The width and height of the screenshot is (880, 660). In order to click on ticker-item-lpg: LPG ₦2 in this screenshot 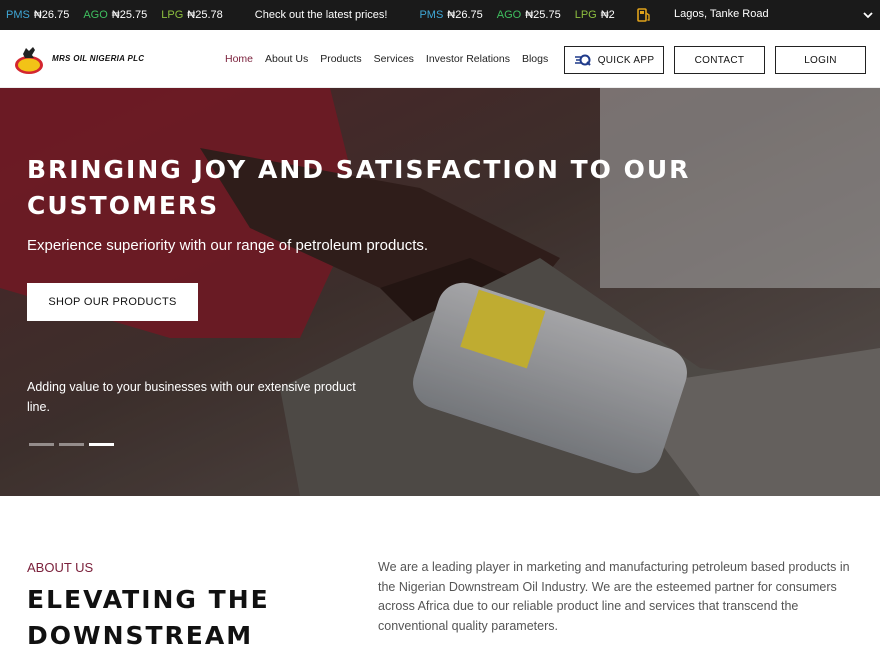, I will do `click(595, 15)`.